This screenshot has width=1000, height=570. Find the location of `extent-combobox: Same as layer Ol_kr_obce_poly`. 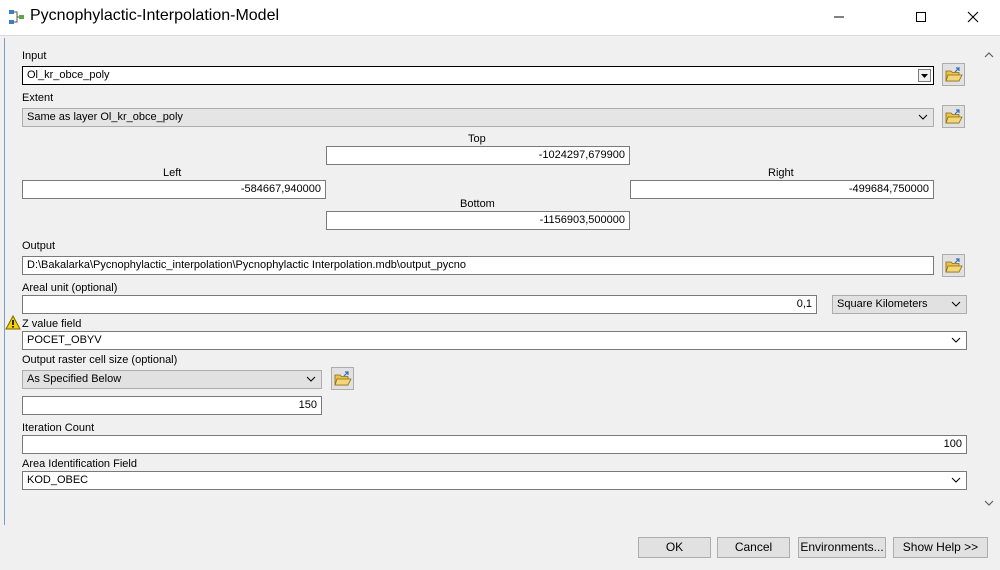

extent-combobox: Same as layer Ol_kr_obce_poly is located at coordinates (478, 117).